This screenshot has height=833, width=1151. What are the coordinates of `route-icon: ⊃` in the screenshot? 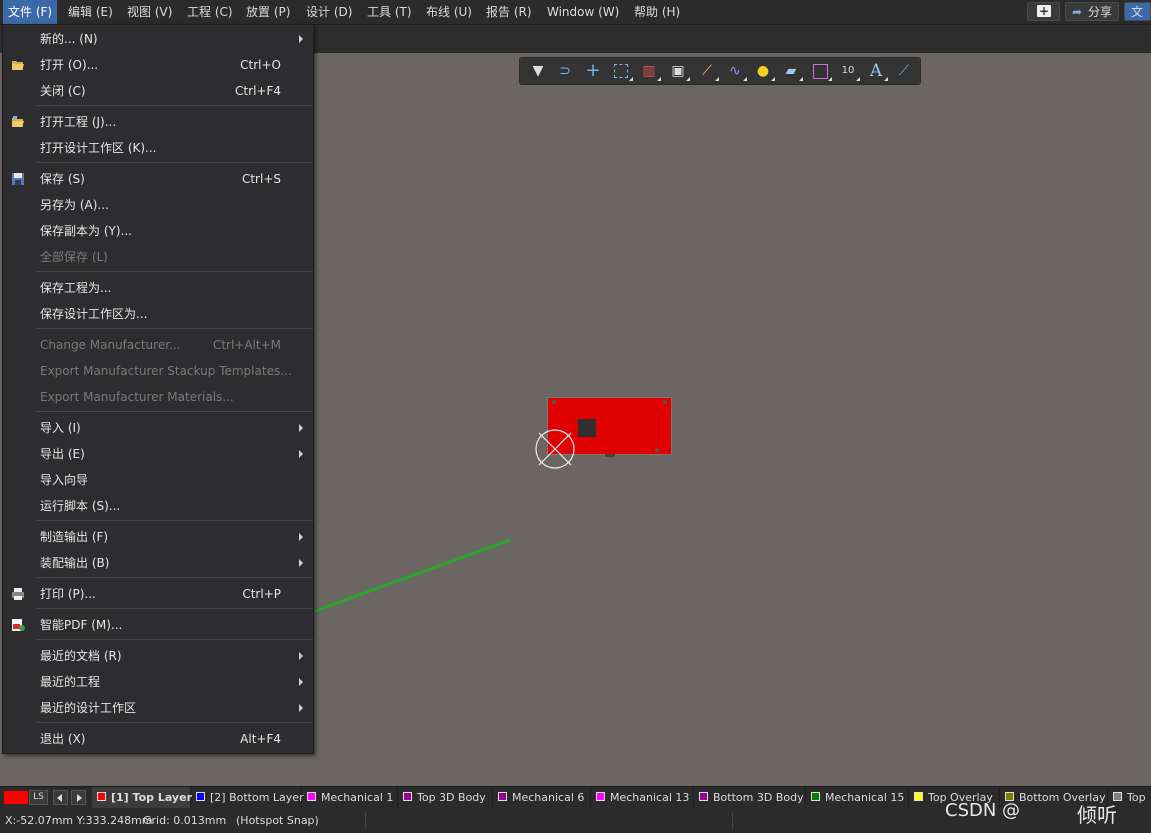 It's located at (565, 71).